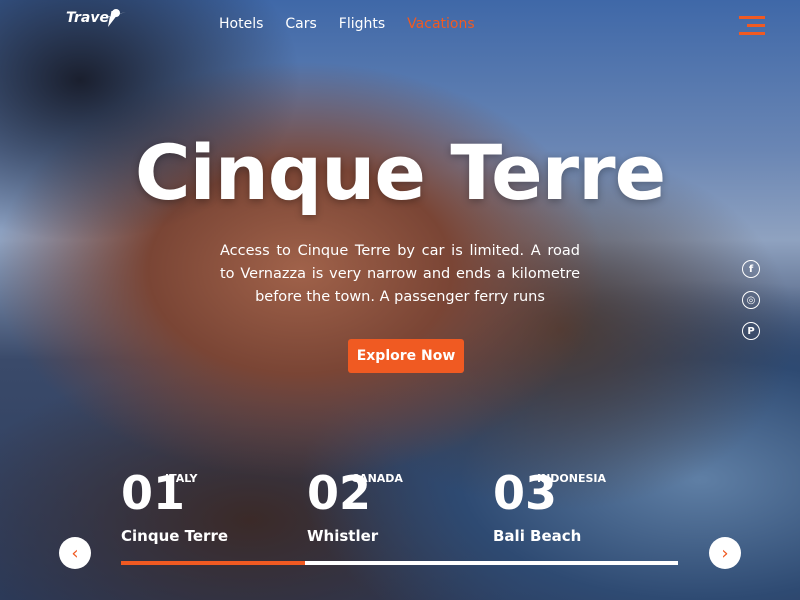  Describe the element at coordinates (440, 24) in the screenshot. I see `nav-vacations: Vacations` at that location.